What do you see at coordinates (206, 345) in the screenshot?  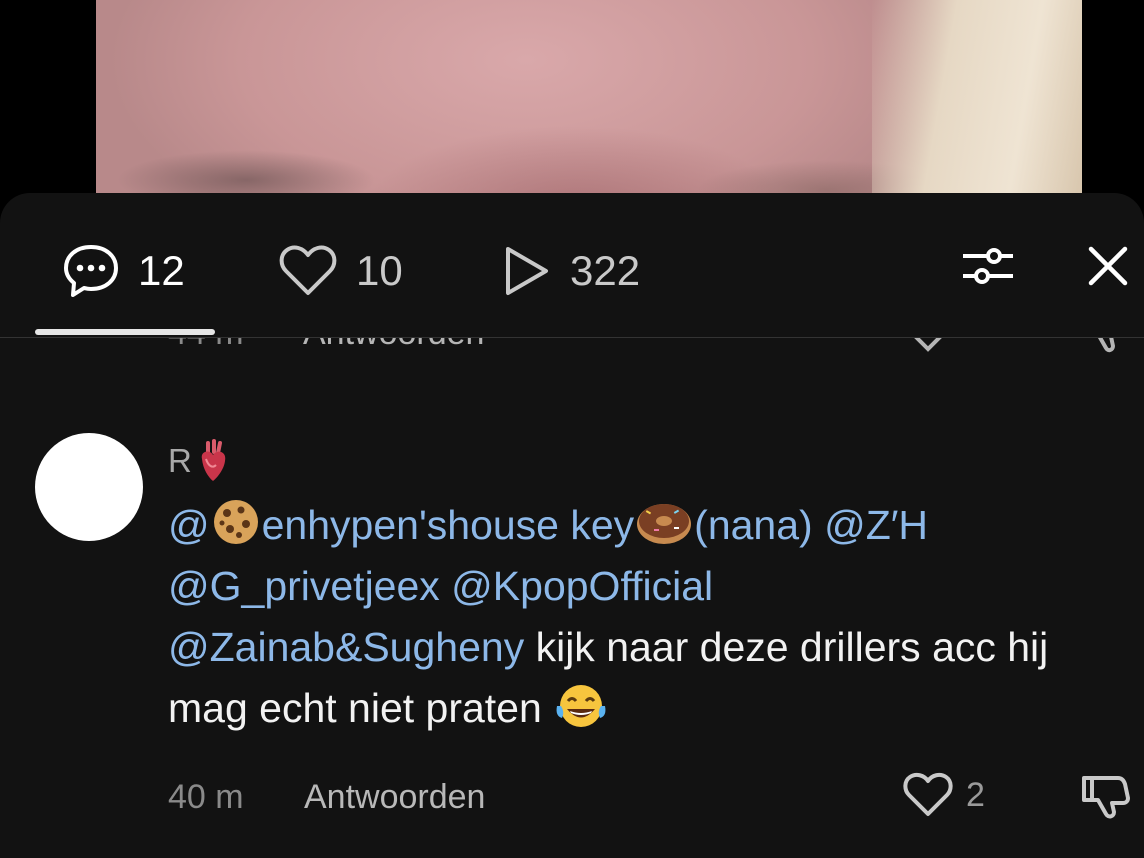 I see `previous-comment-time: 44 m` at bounding box center [206, 345].